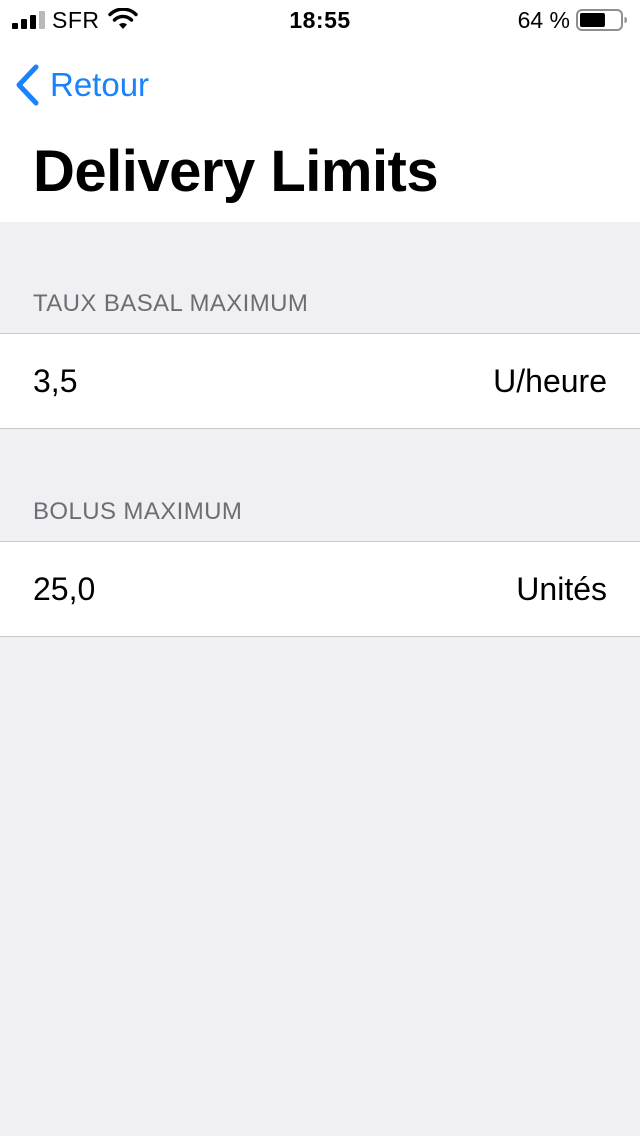 This screenshot has width=640, height=1136. I want to click on battery-icon, so click(601, 20).